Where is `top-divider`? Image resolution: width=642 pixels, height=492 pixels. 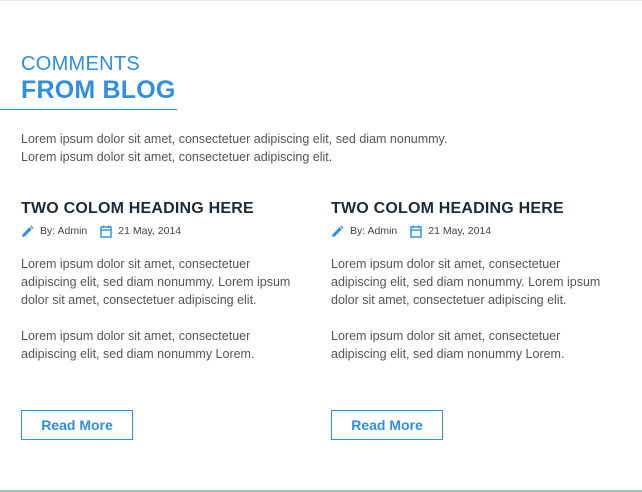
top-divider is located at coordinates (321, 0).